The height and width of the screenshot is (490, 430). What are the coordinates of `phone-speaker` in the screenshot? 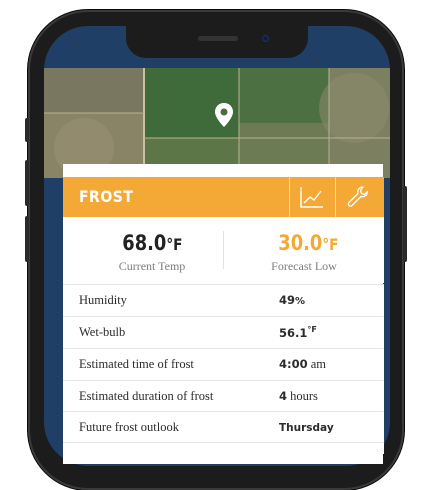 It's located at (218, 38).